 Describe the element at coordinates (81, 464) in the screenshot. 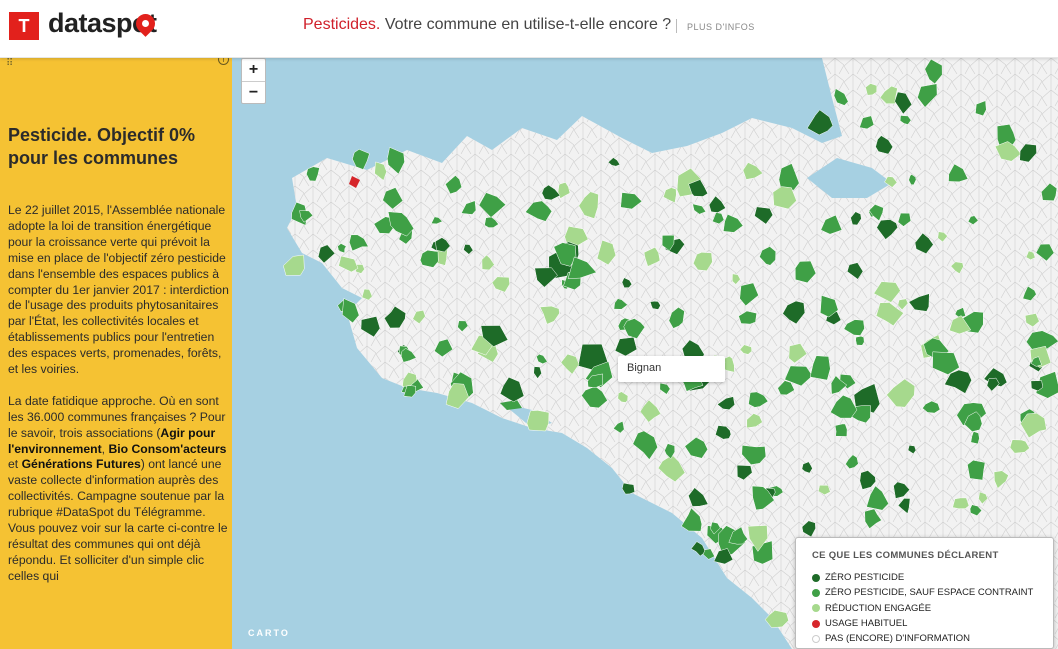

I see `association-generations: Générations Futures` at that location.